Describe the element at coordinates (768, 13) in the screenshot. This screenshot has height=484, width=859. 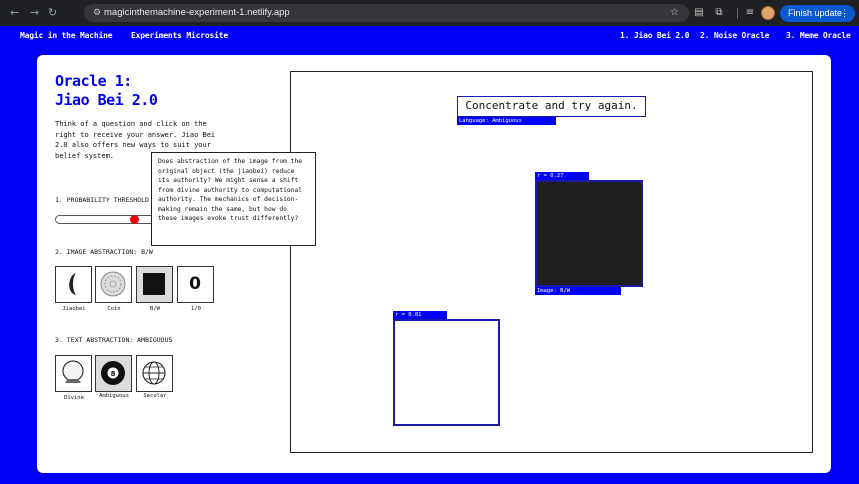
I see `profile-avatar` at that location.